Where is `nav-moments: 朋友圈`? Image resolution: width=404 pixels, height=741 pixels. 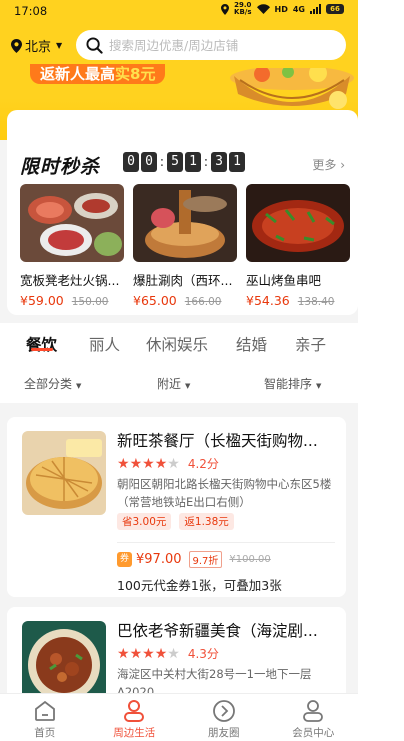
nav-moments: 朋友圈 is located at coordinates (224, 717).